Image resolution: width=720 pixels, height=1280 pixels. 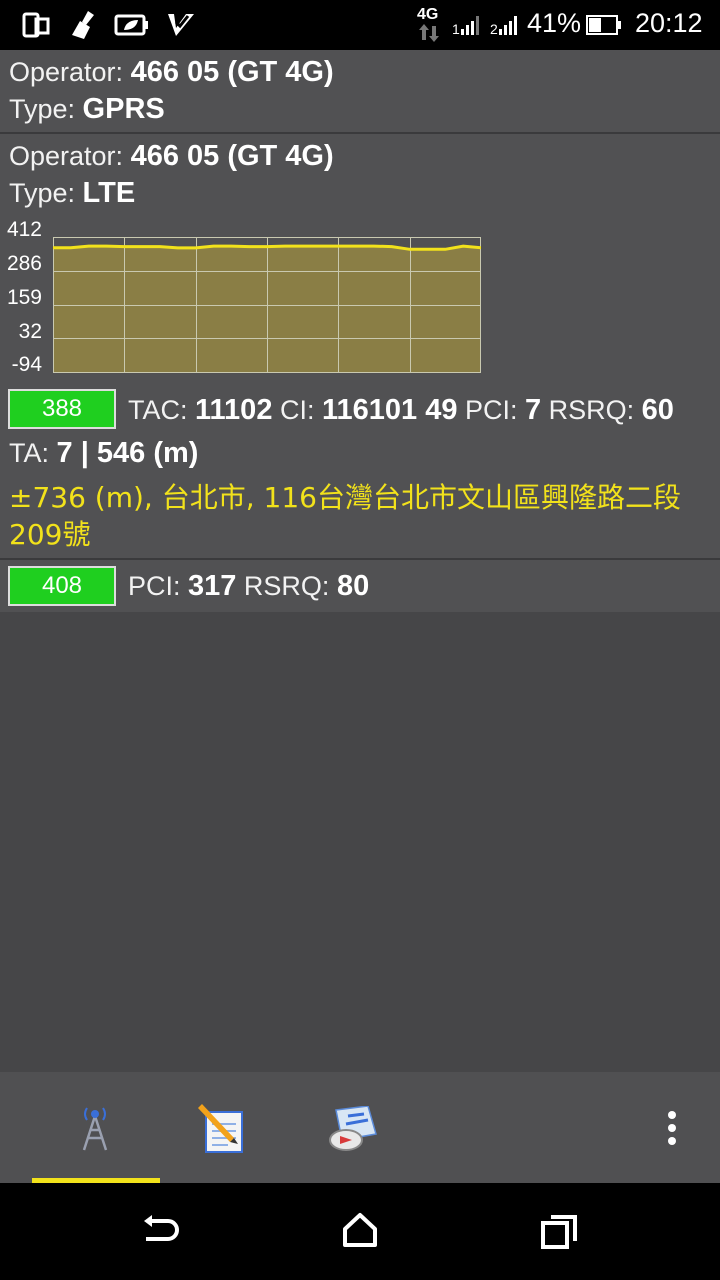 What do you see at coordinates (131, 25) in the screenshot?
I see `battery-saver-leaf-icon` at bounding box center [131, 25].